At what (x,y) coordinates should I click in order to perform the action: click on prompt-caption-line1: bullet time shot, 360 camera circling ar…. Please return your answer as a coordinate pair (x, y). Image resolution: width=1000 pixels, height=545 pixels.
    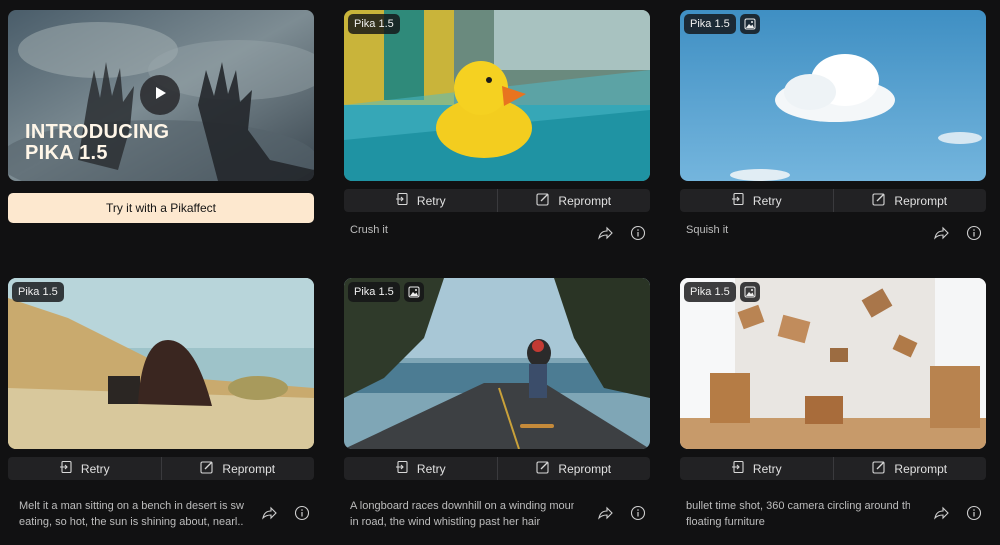
    Looking at the image, I should click on (798, 506).